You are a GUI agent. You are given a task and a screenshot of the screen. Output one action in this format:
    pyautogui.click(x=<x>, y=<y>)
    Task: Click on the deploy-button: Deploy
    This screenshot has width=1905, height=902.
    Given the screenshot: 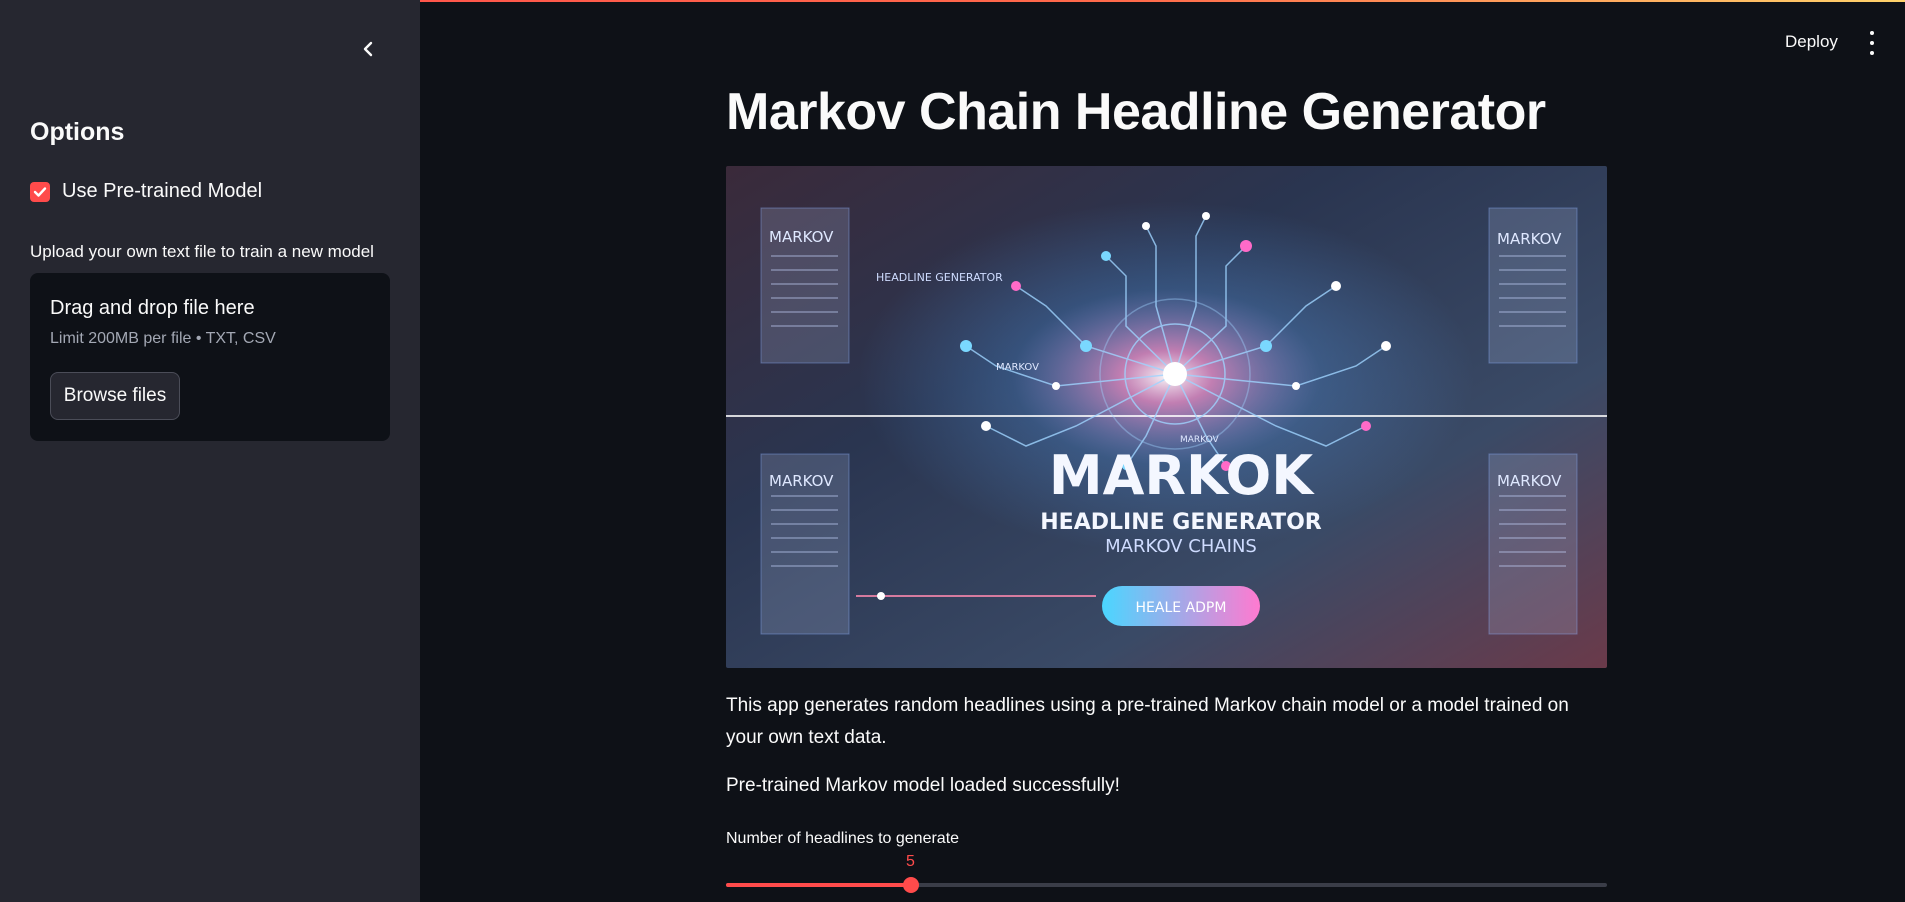 What is the action you would take?
    pyautogui.click(x=1811, y=42)
    